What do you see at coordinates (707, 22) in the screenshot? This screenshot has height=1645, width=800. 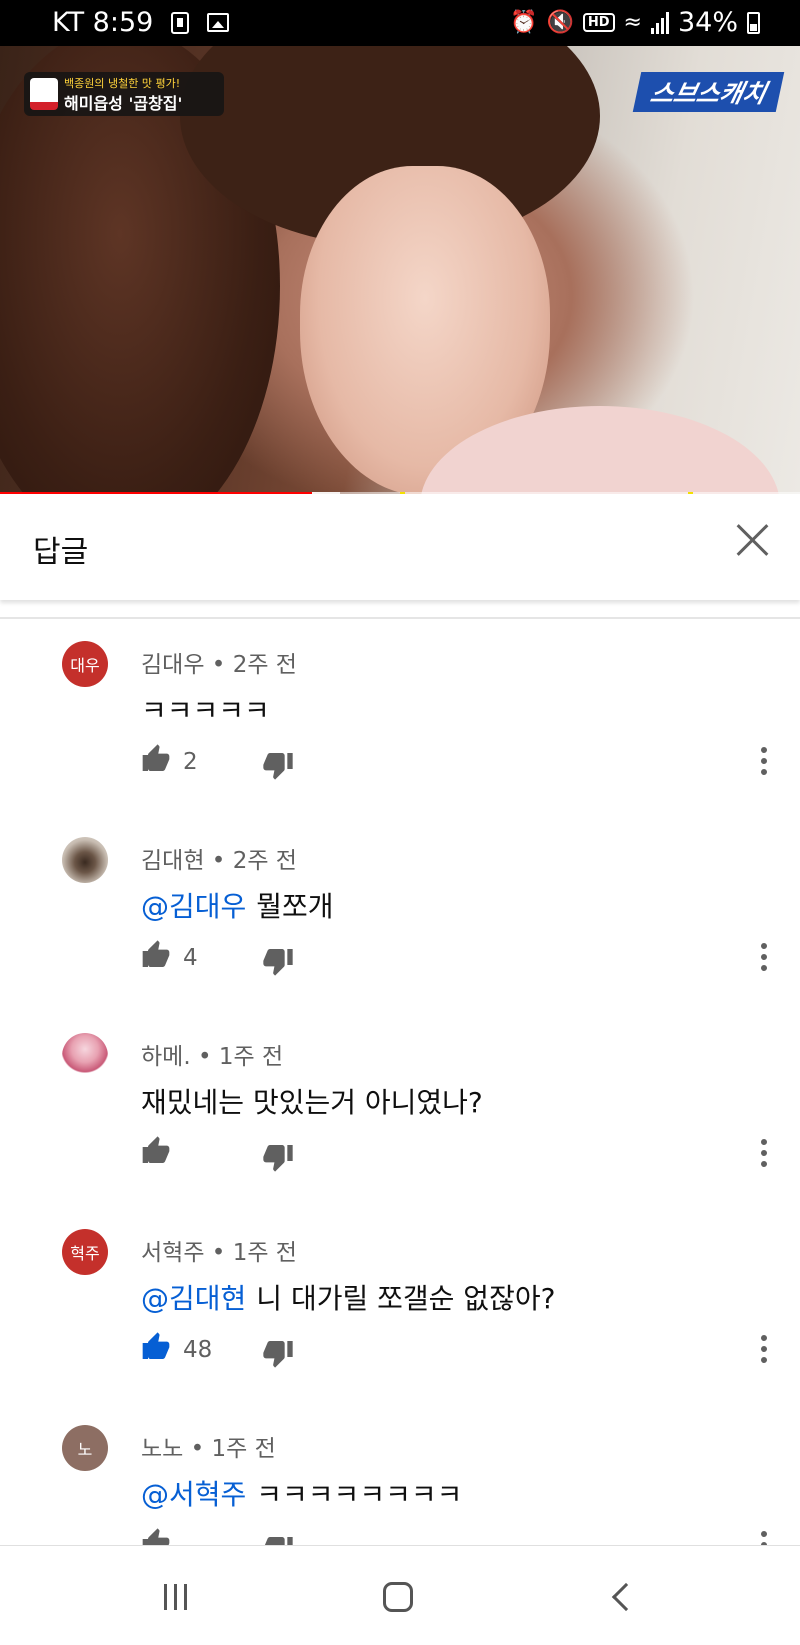 I see `battery-percent: 34%` at bounding box center [707, 22].